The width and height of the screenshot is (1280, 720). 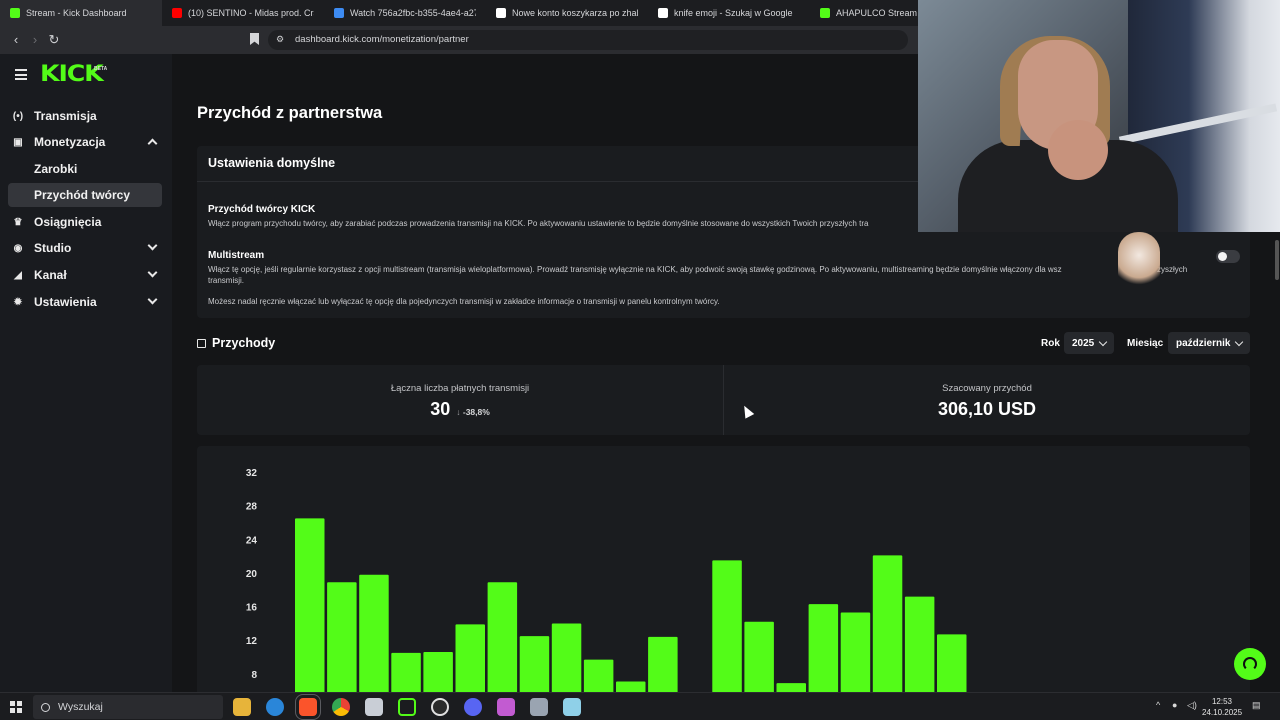 I want to click on browser-tab: Nowe konto koszykarza po zhakow, so click(x=567, y=13).